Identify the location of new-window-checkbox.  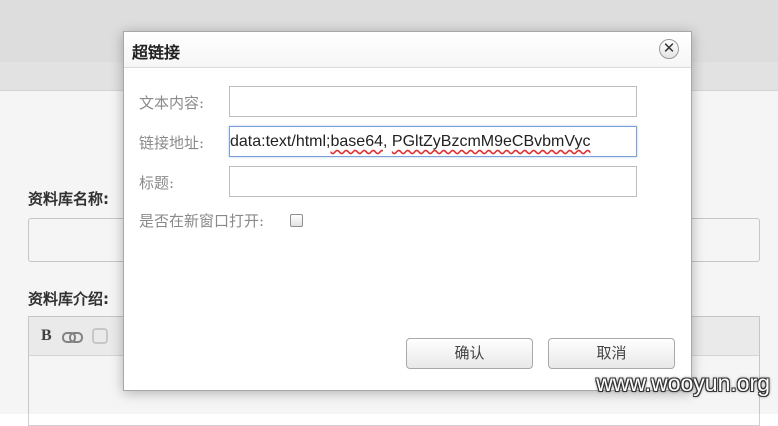
(297, 220).